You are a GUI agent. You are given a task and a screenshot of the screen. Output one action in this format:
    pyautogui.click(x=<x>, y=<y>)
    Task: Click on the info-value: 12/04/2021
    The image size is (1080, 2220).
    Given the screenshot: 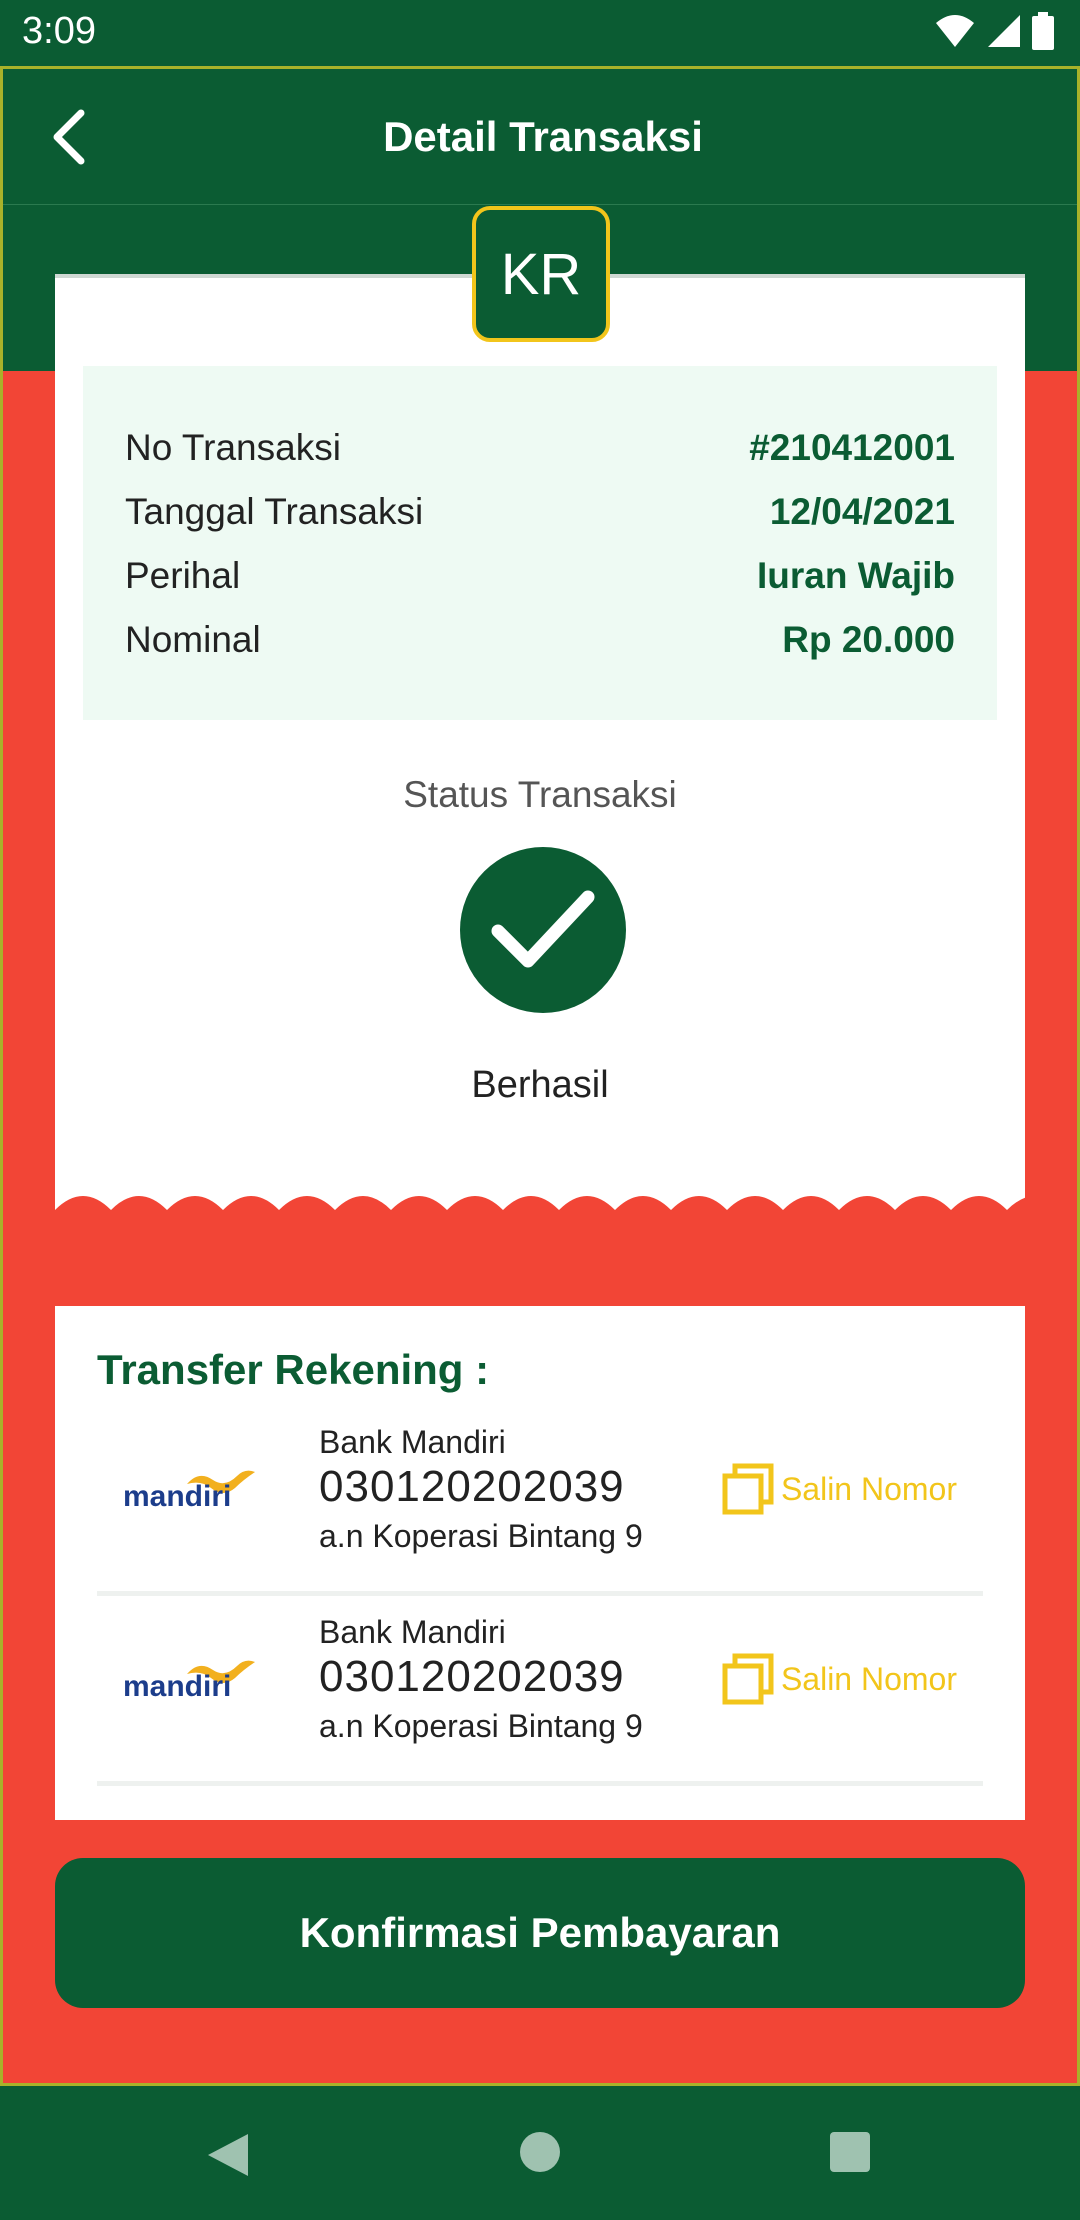 What is the action you would take?
    pyautogui.click(x=862, y=511)
    